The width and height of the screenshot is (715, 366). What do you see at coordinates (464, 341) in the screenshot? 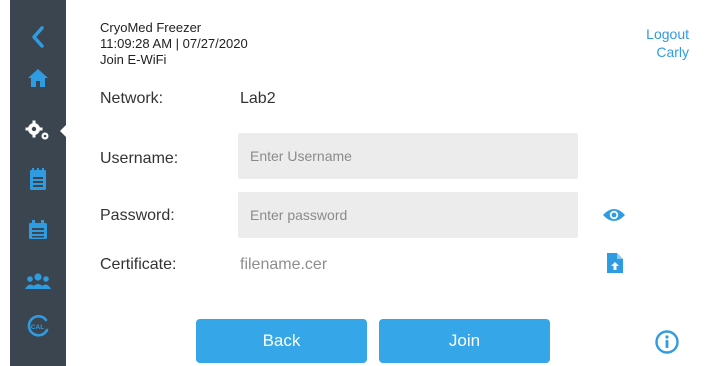
I see `join-button: Join` at bounding box center [464, 341].